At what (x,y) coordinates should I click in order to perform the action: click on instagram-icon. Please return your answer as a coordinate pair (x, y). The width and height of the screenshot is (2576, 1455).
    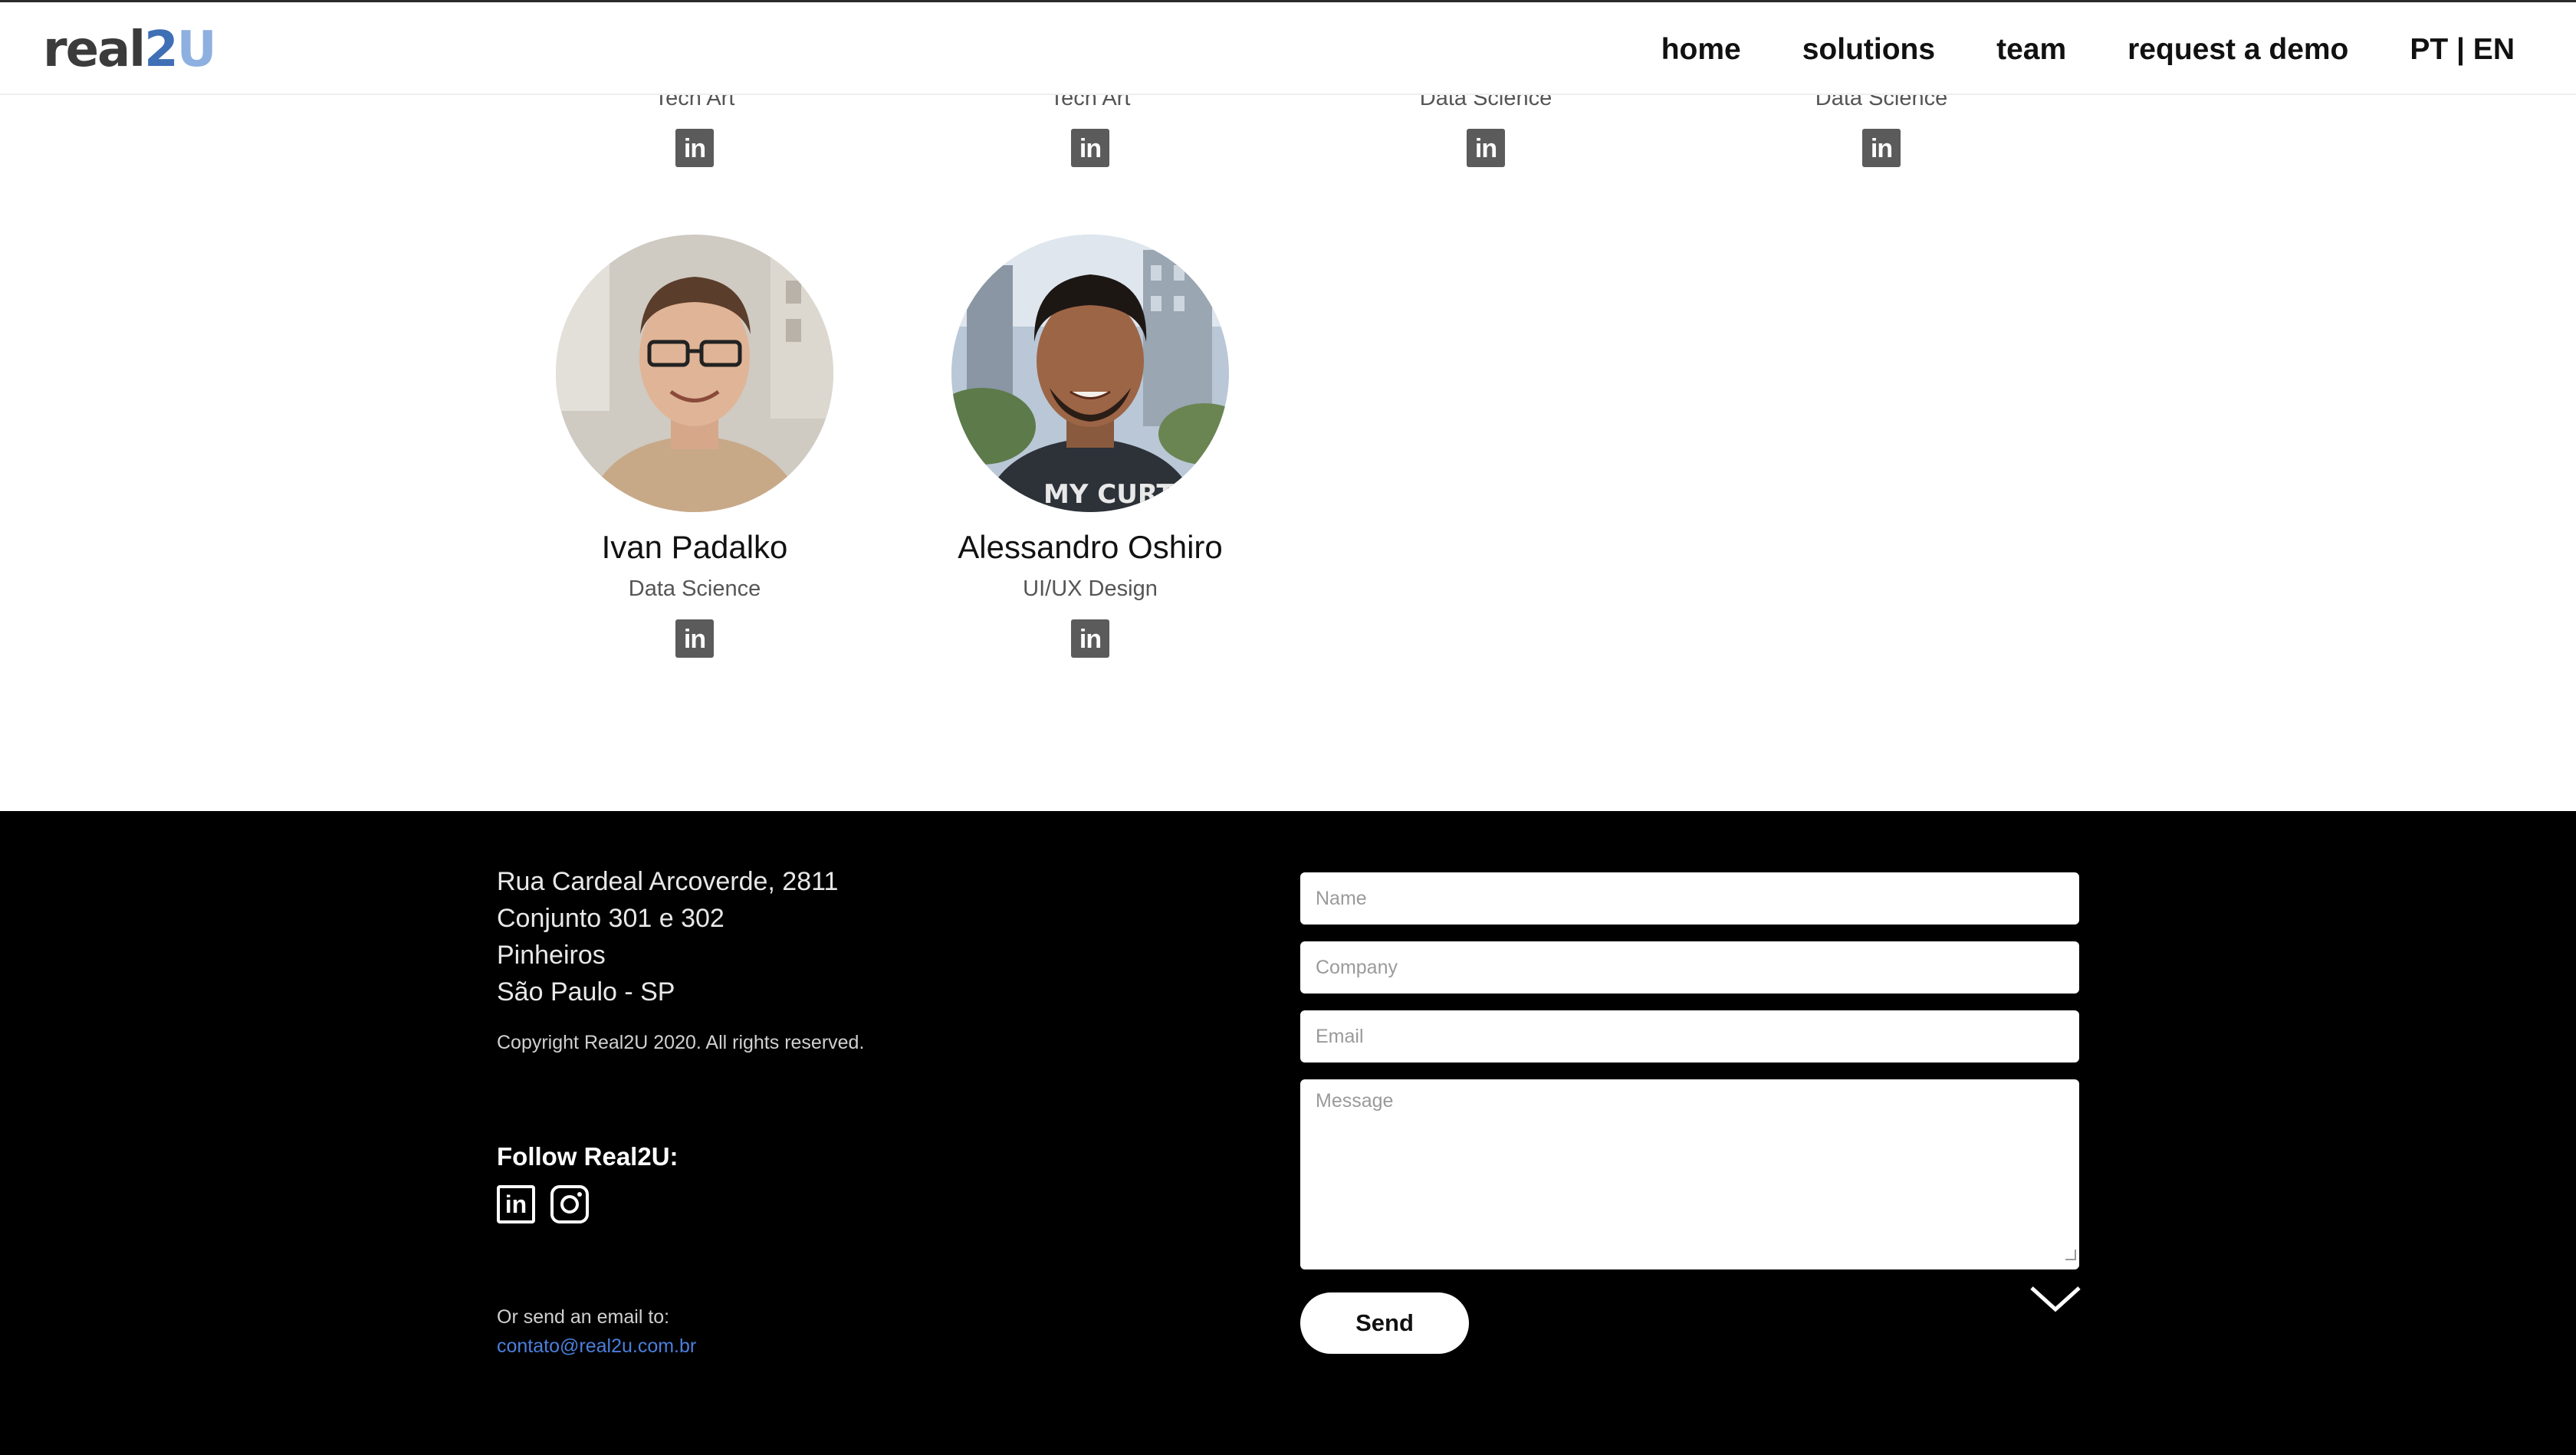
    Looking at the image, I should click on (569, 1204).